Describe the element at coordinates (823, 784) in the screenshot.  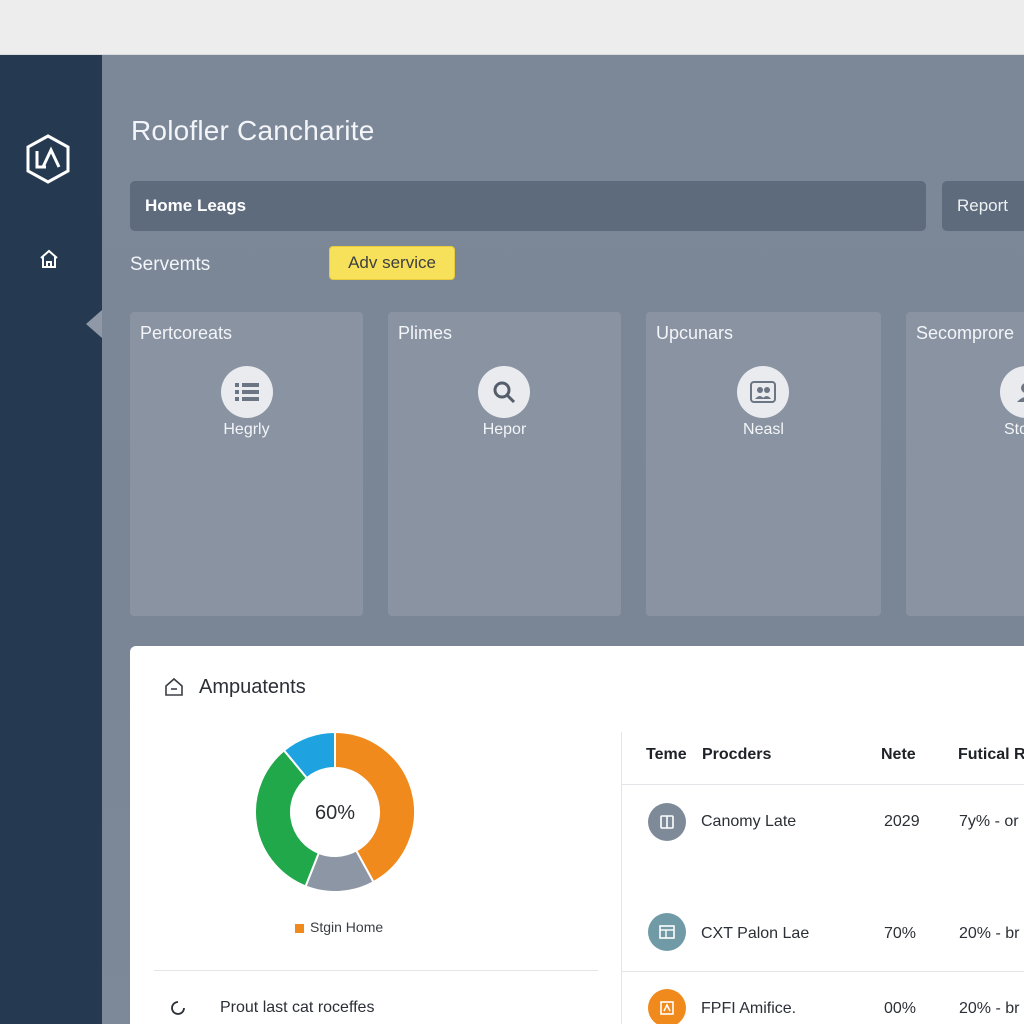
I see `header-divider` at that location.